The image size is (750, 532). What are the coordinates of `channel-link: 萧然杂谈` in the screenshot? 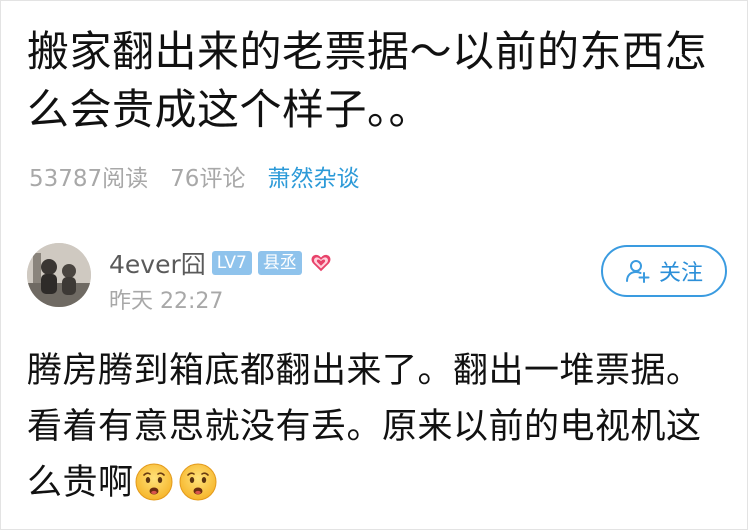 It's located at (313, 176).